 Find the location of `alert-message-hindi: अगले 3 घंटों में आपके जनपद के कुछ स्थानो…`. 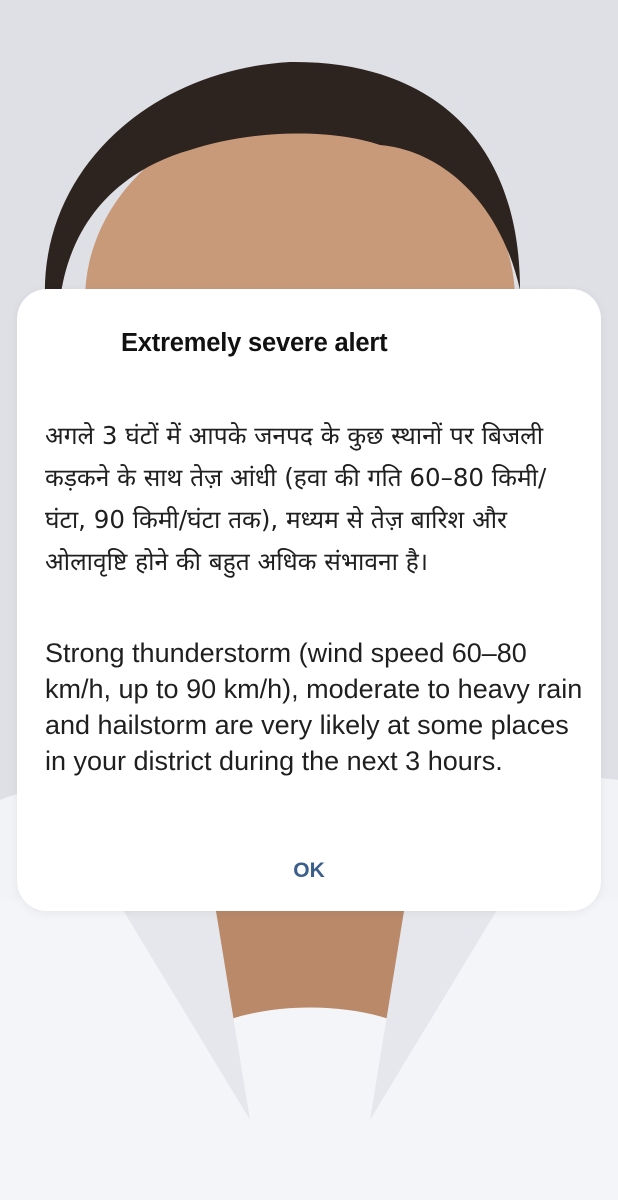

alert-message-hindi: अगले 3 घंटों में आपके जनपद के कुछ स्थानो… is located at coordinates (296, 498).